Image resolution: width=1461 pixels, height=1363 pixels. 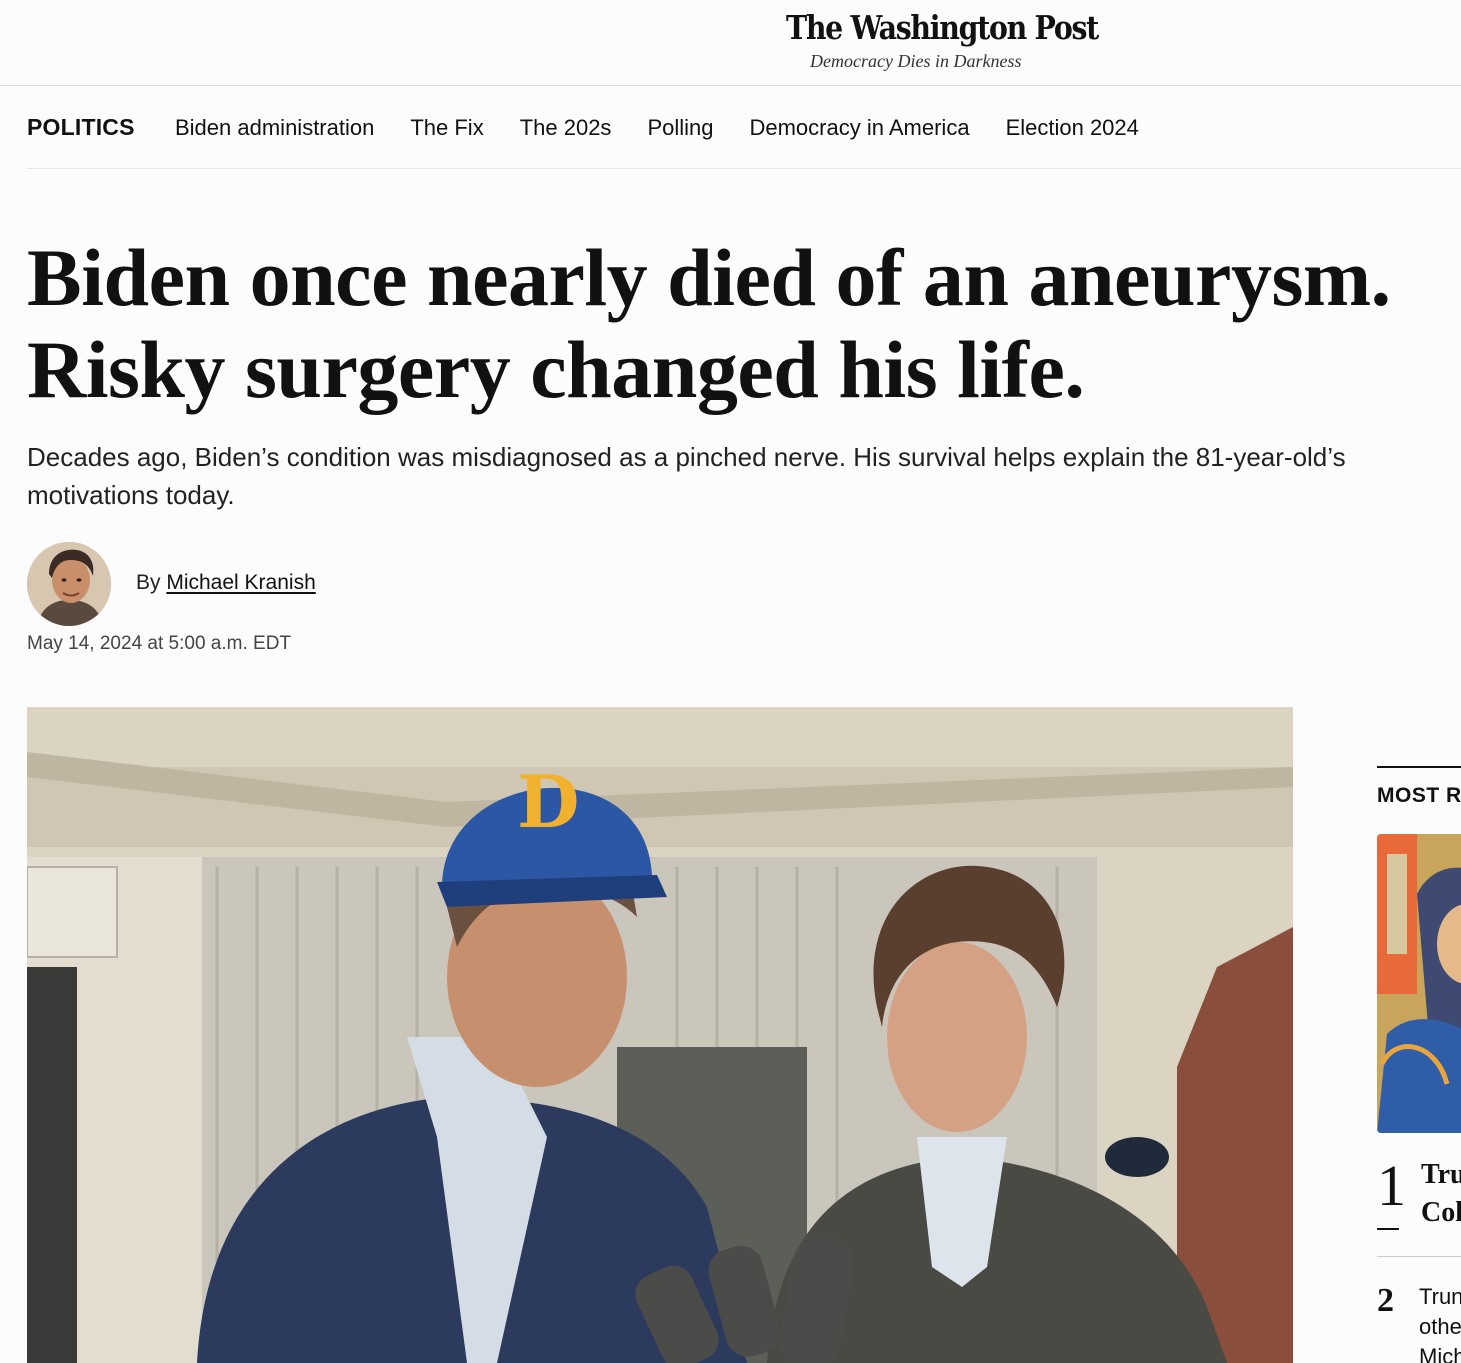 I want to click on most-read-rail: MOST R 1 Tru Col 2 Trun othe Mich, so click(x=1419, y=1064).